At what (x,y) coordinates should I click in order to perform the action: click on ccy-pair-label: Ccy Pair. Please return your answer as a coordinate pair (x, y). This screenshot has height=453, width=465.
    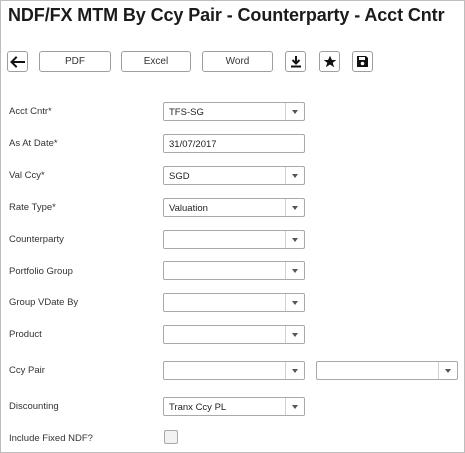
    Looking at the image, I should click on (27, 370).